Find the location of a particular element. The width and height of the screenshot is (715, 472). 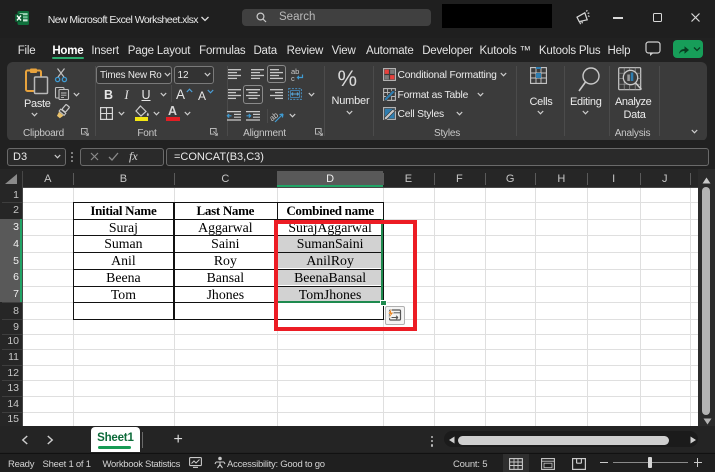

svg-text: c is located at coordinates (293, 78).